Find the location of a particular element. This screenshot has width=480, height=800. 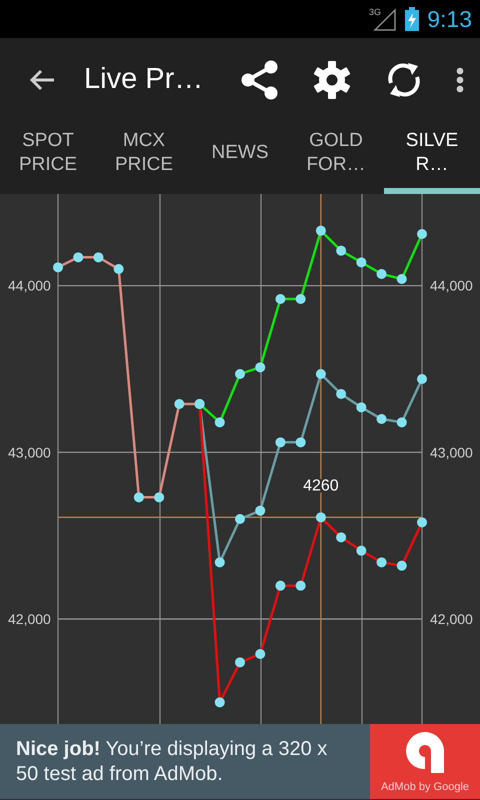

clock-time: 9:13 is located at coordinates (449, 19).